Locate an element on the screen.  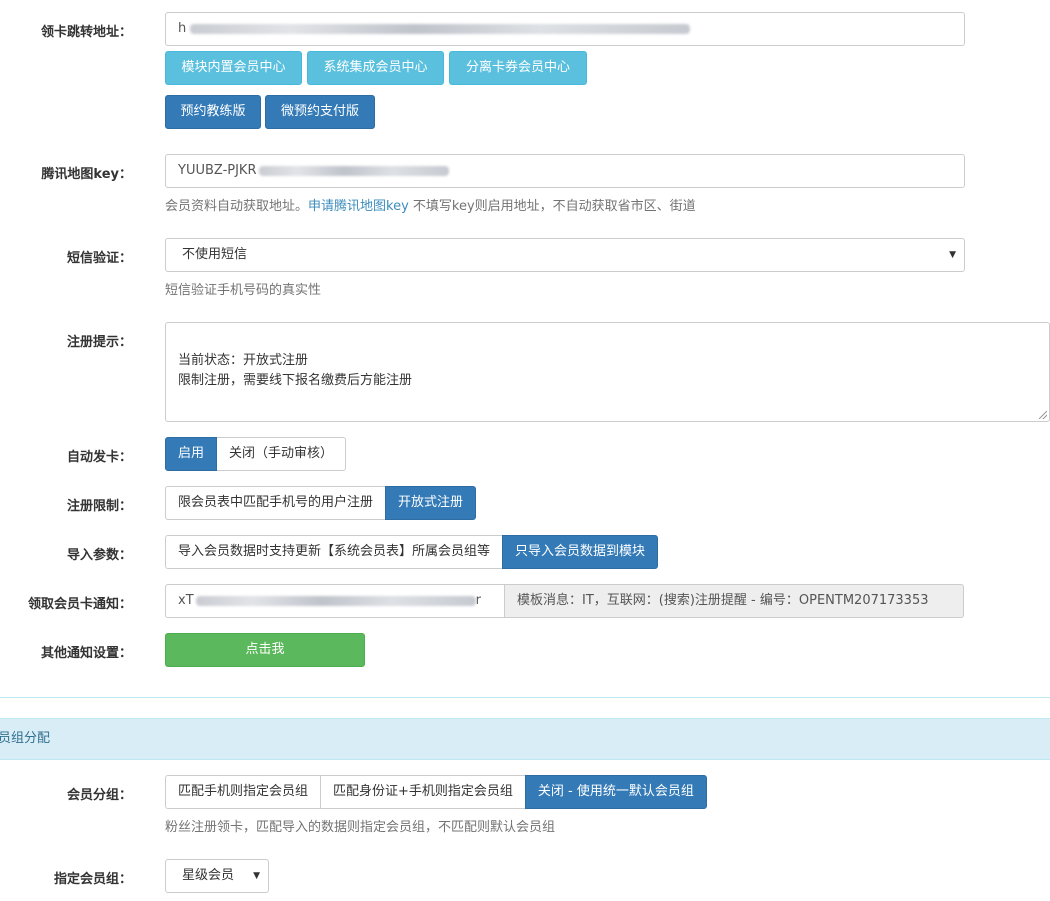
member-group-toggle-group: 匹配手机则指定会员组 匹配身份证+手机则指定会员组 关闭 - 使用统一默认会员组 is located at coordinates (436, 792).